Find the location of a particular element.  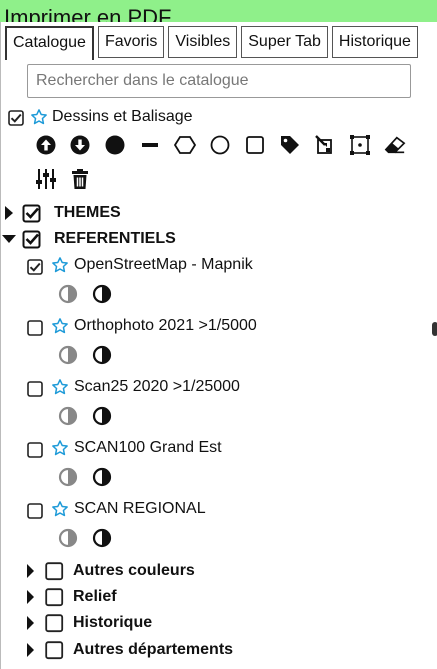

tab-historique: Historique is located at coordinates (374, 42).